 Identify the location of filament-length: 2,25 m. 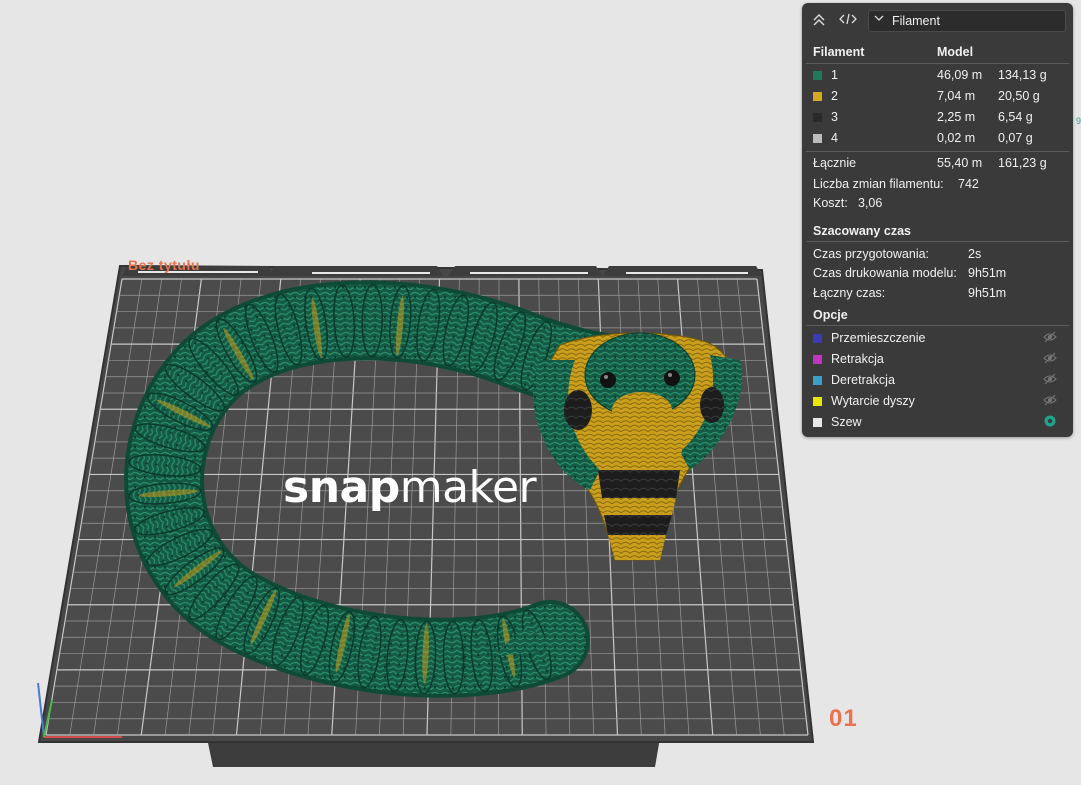
(956, 117).